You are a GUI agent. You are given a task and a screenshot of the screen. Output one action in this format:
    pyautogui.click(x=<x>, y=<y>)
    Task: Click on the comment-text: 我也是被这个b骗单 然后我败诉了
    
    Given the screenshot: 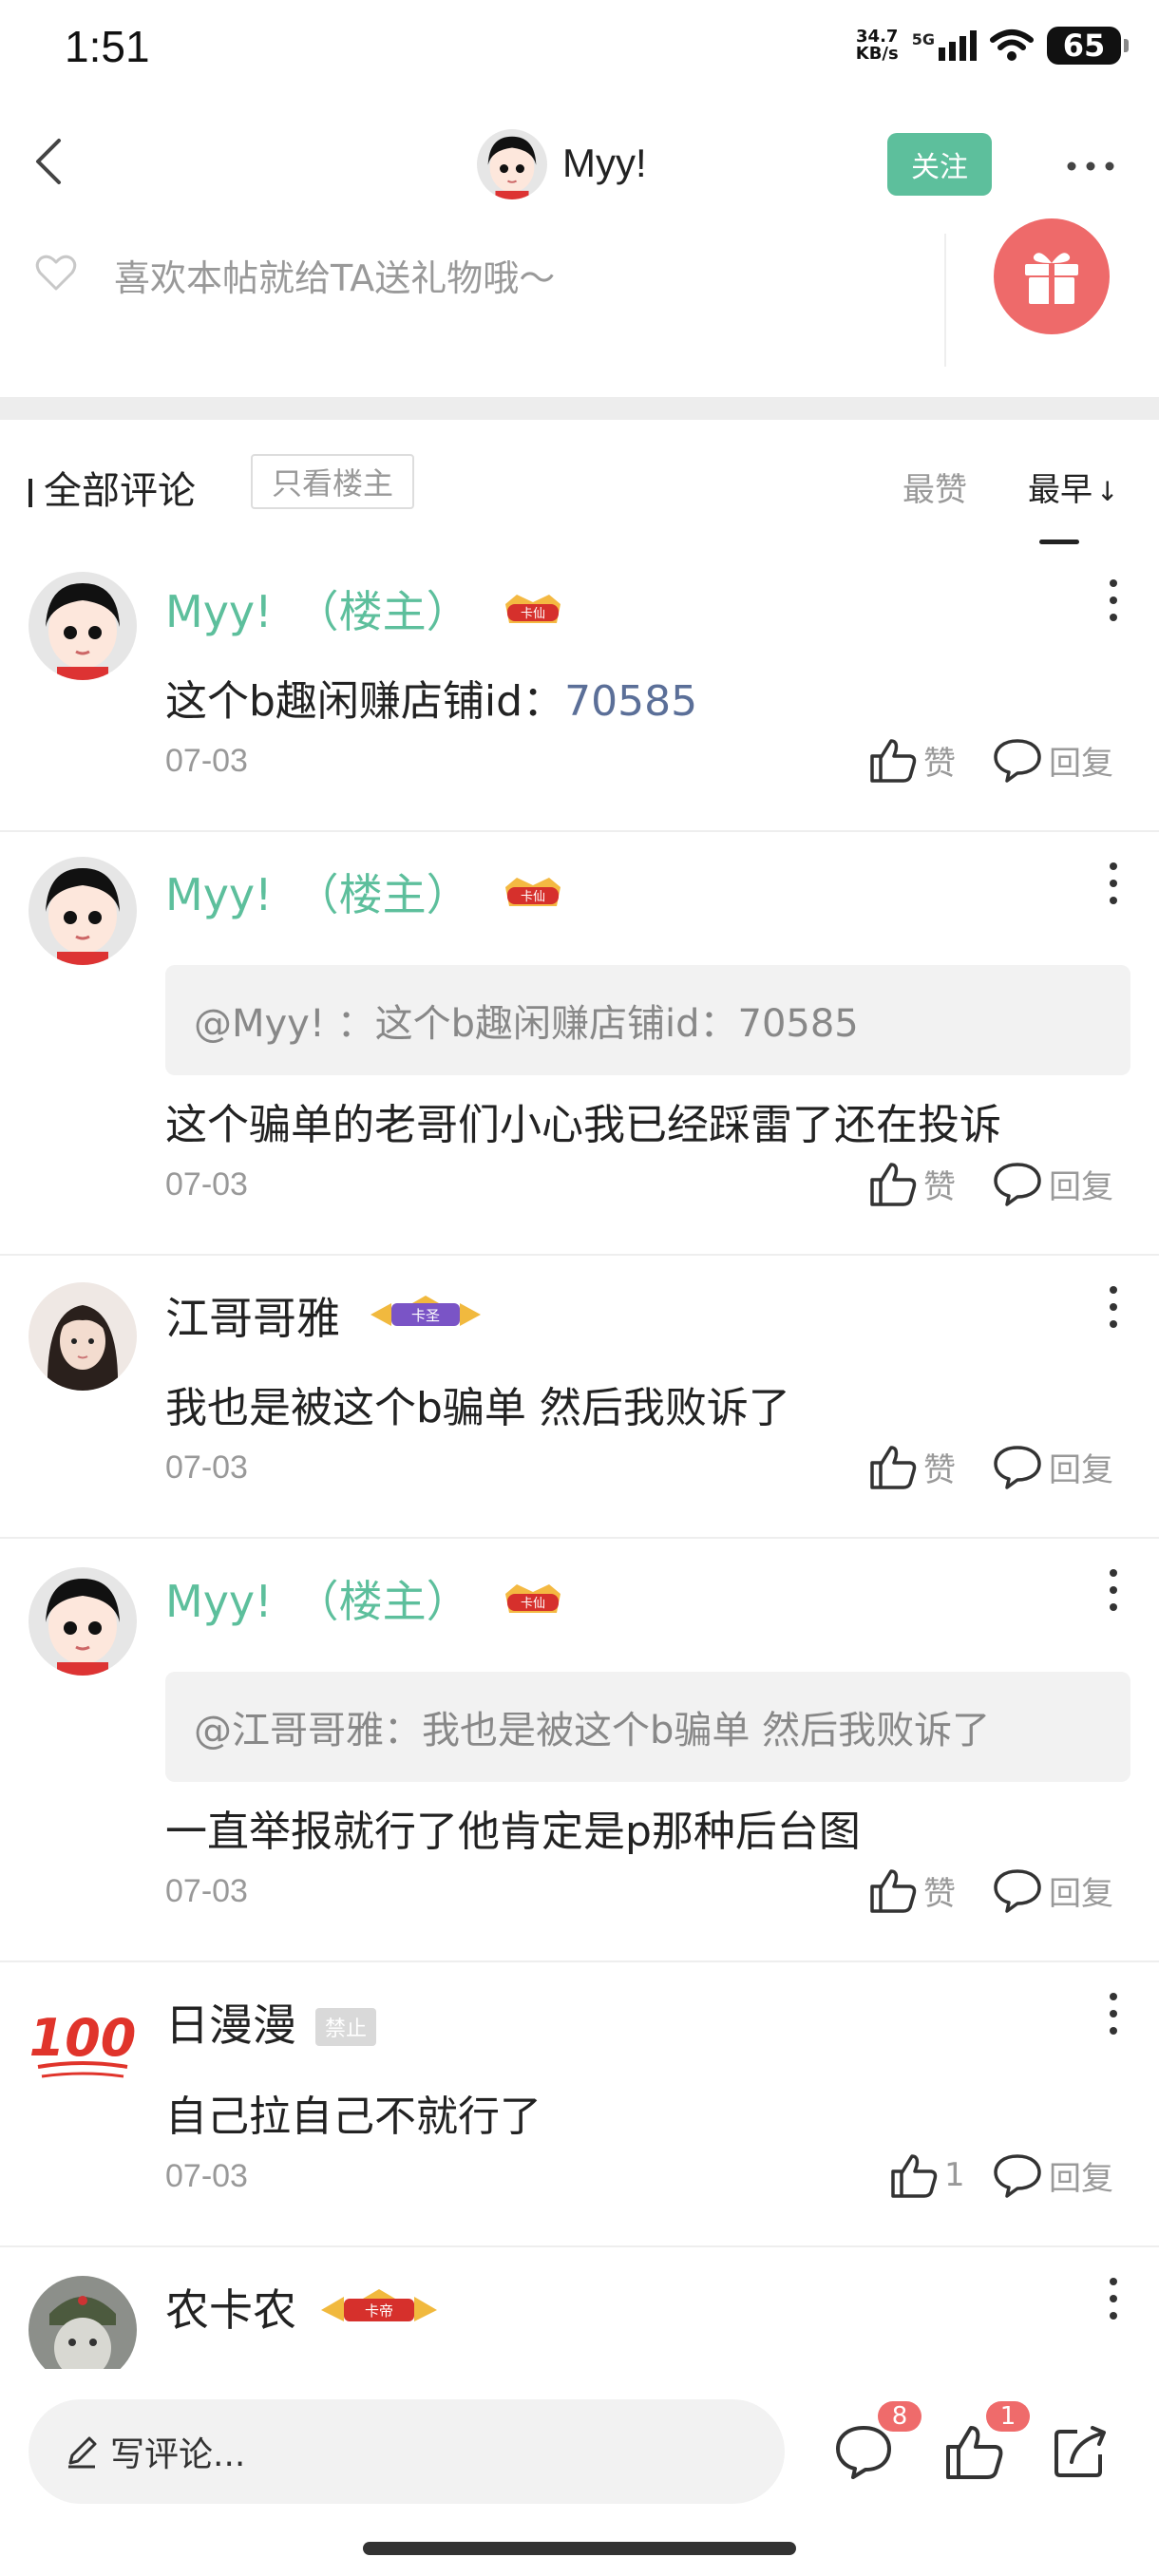 What is the action you would take?
    pyautogui.click(x=477, y=1408)
    